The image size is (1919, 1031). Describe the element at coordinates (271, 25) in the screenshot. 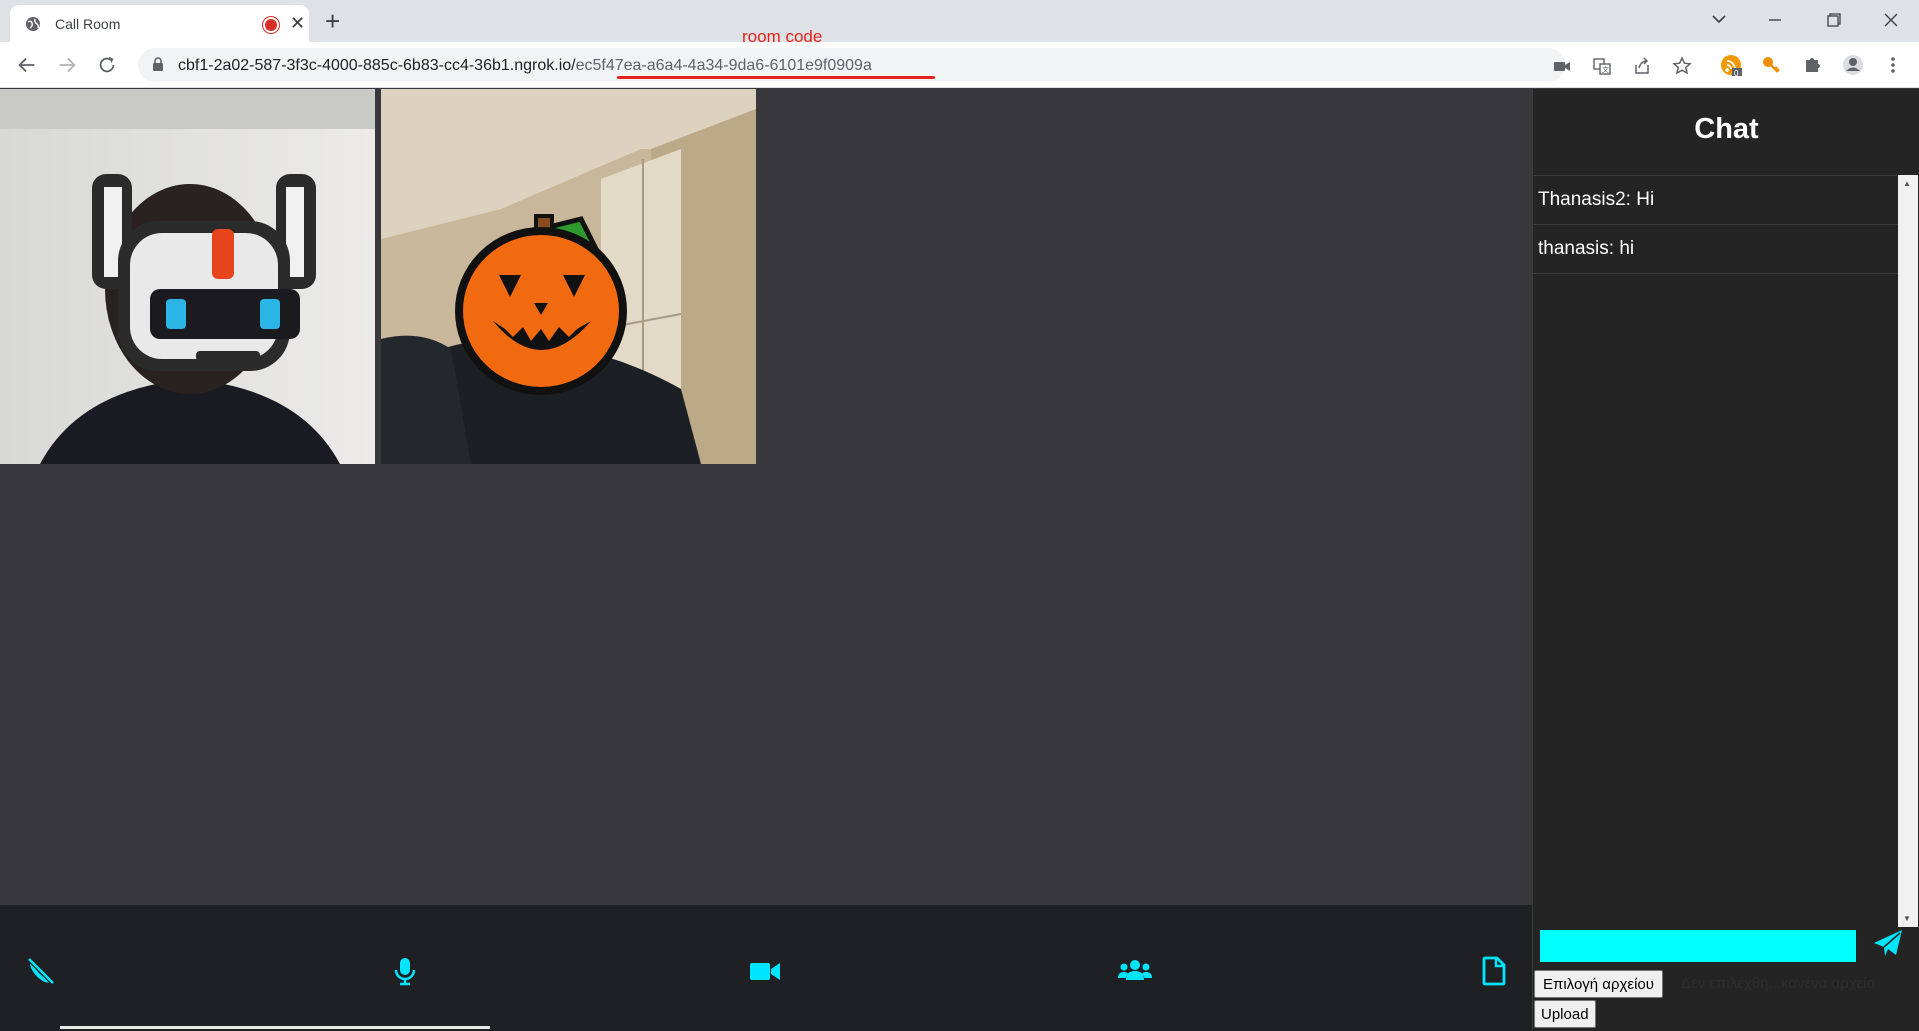

I see `recording-indicator-icon` at that location.